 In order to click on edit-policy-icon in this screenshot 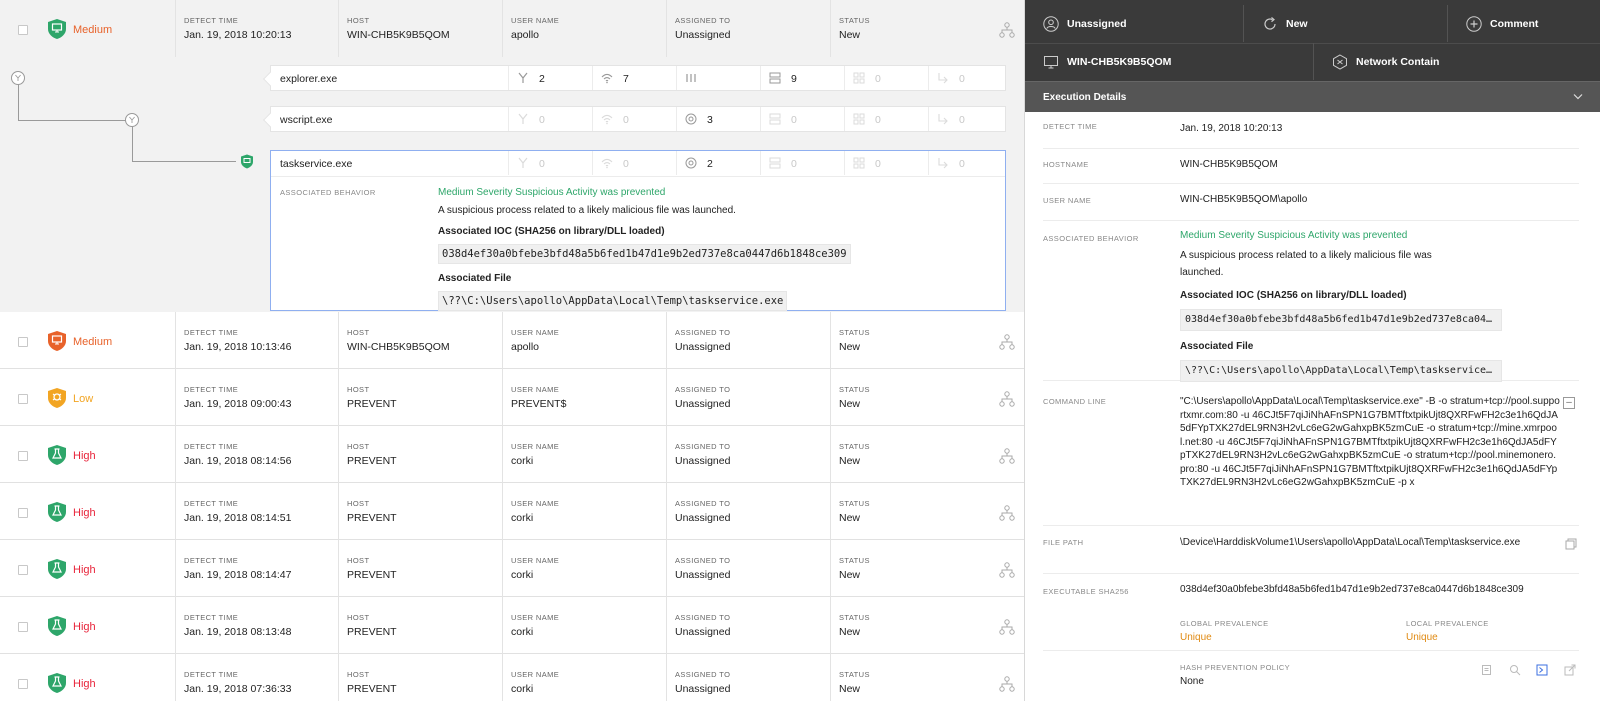, I will do `click(1487, 670)`.